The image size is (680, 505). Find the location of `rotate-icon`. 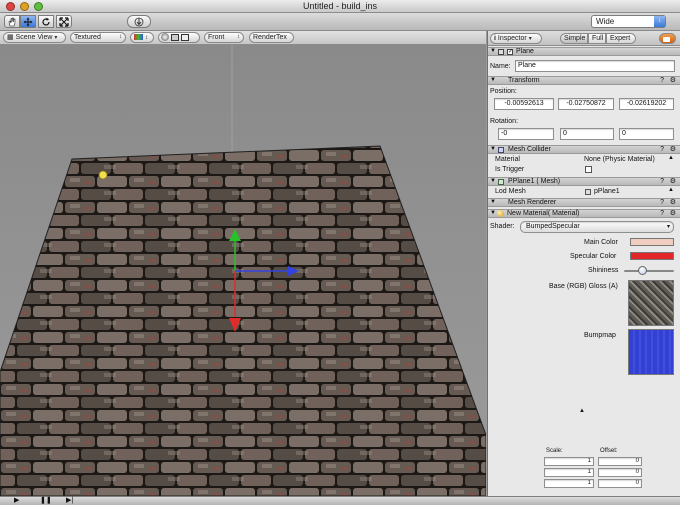

rotate-icon is located at coordinates (46, 21).